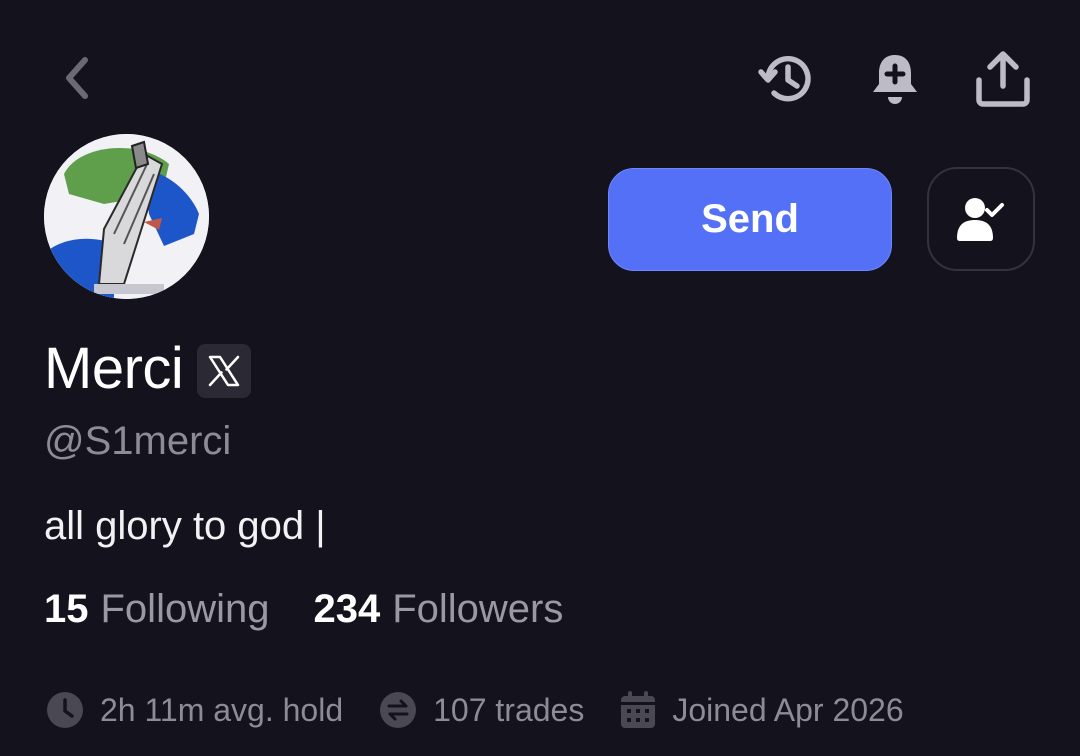 This screenshot has width=1080, height=756. I want to click on swap-icon, so click(398, 710).